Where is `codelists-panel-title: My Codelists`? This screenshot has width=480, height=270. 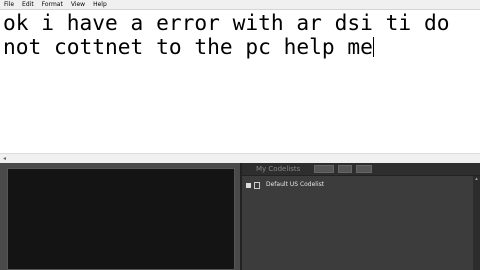
codelists-panel-title: My Codelists is located at coordinates (278, 169).